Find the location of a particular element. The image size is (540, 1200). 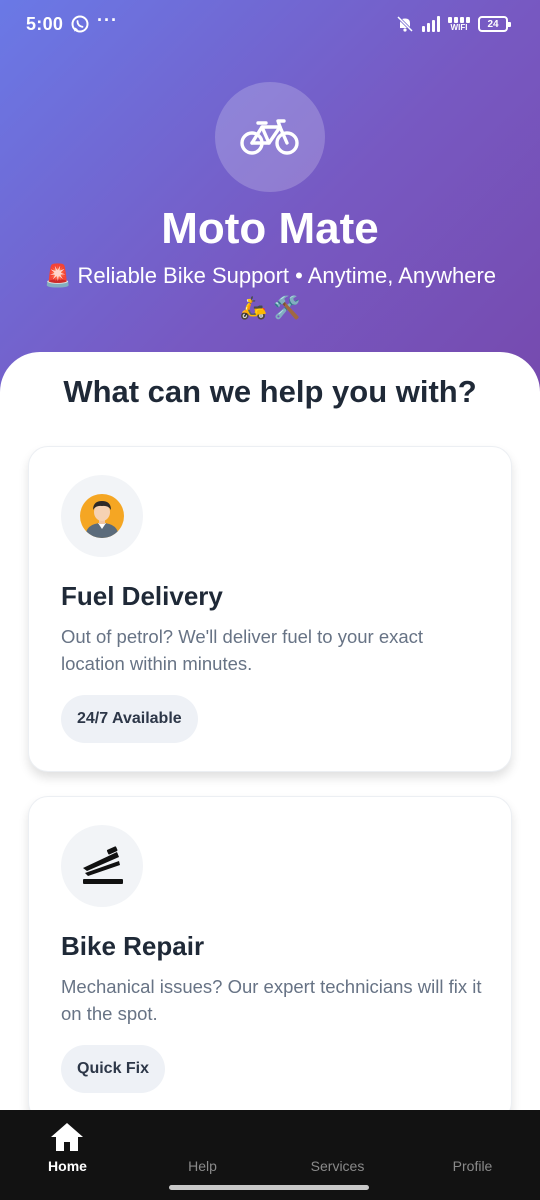

service-title: Fuel Delivery is located at coordinates (142, 596).